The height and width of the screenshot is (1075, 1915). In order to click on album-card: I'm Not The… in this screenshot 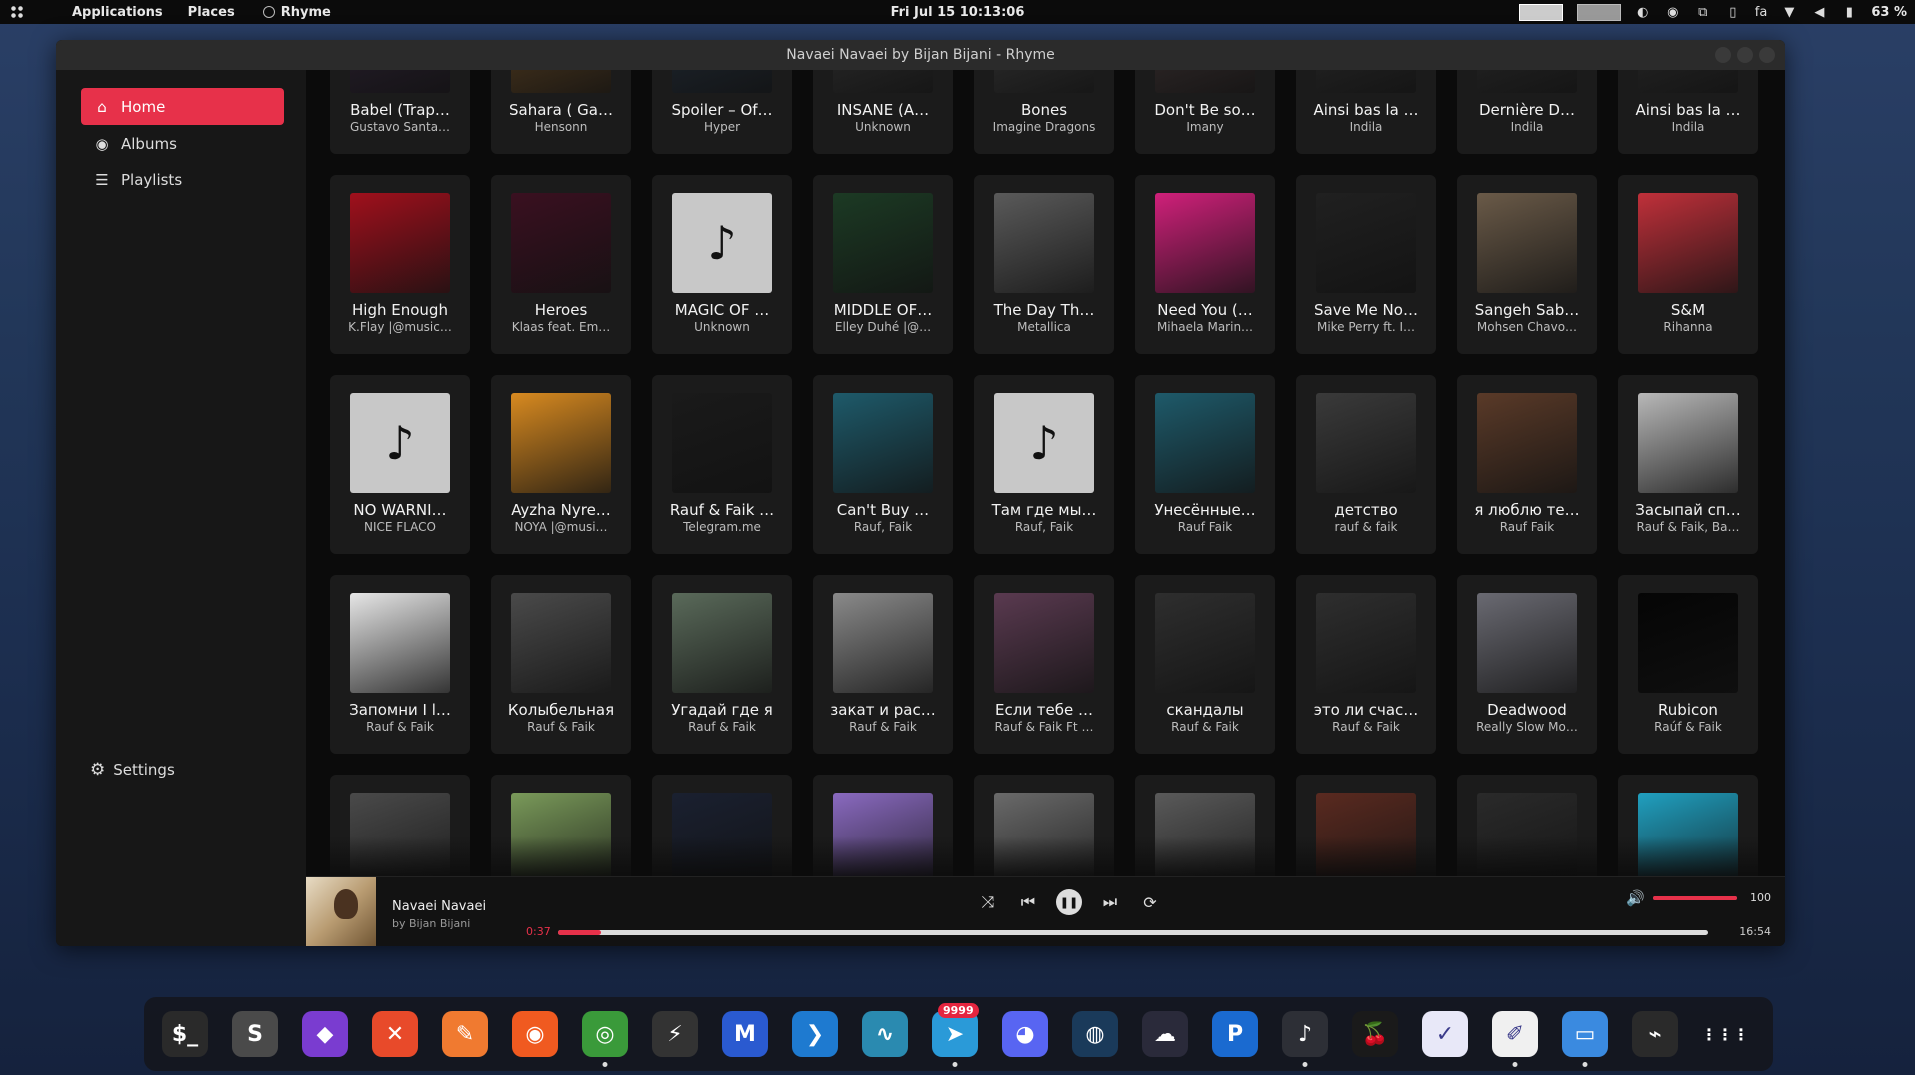, I will do `click(400, 825)`.